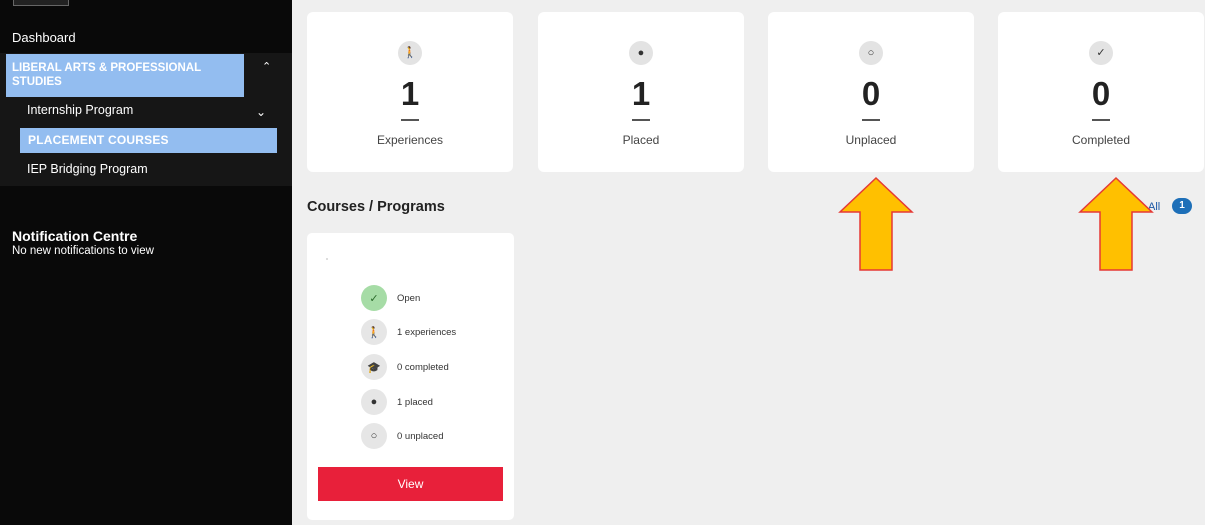 The width and height of the screenshot is (1205, 525). I want to click on course-row-label: Open, so click(409, 298).